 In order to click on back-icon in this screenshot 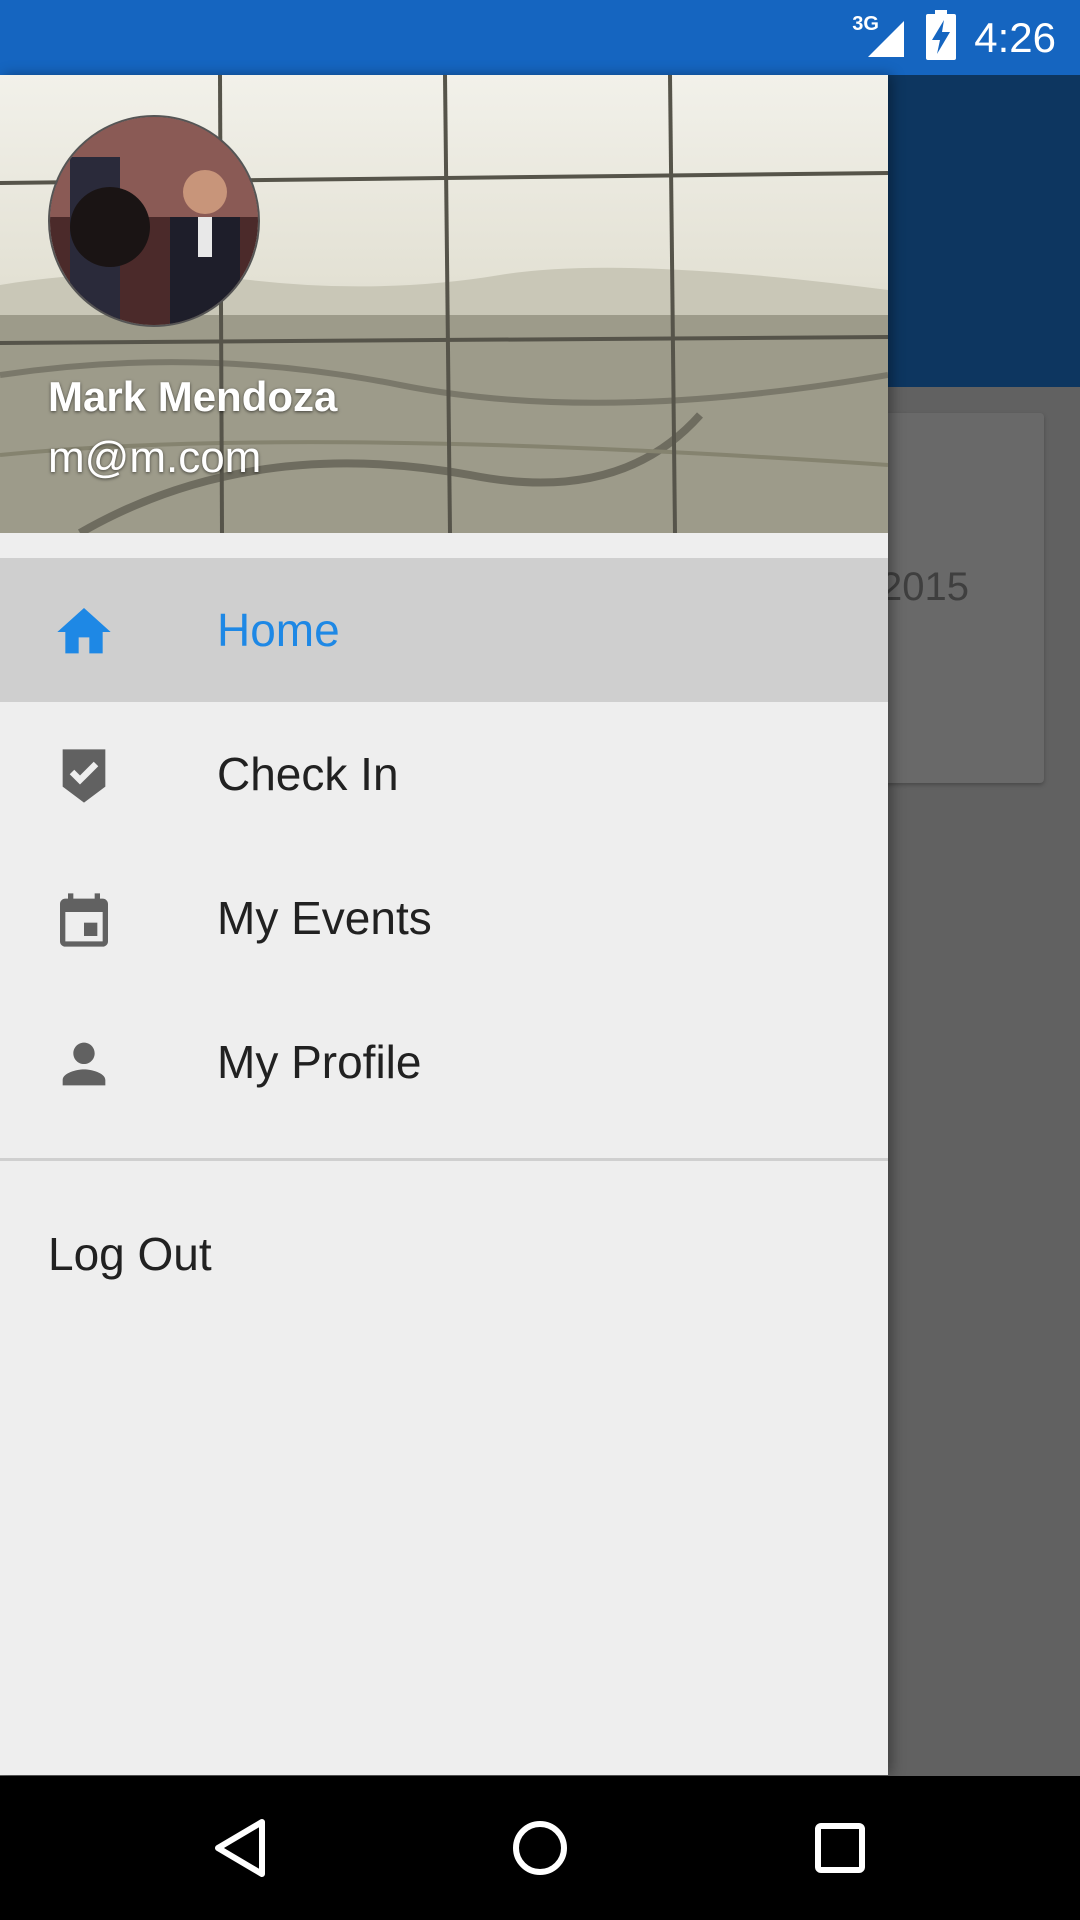, I will do `click(240, 1848)`.